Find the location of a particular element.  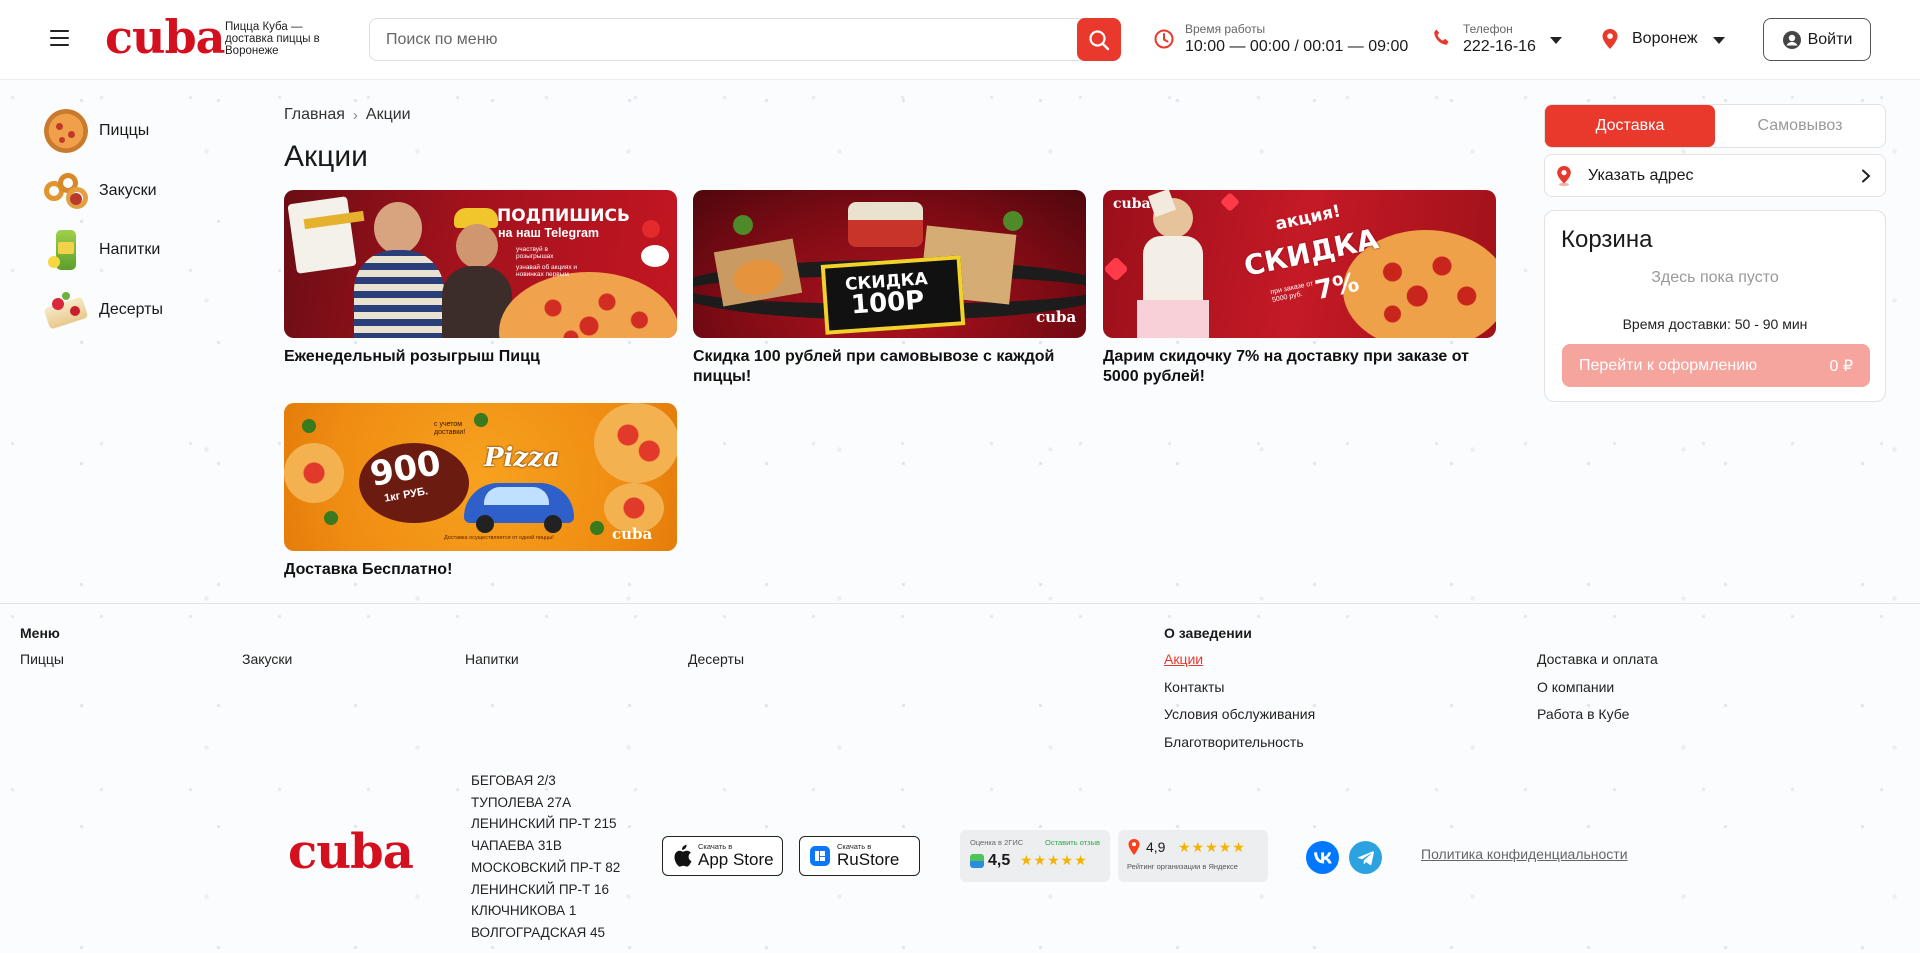

pizza-icon is located at coordinates (66, 131).